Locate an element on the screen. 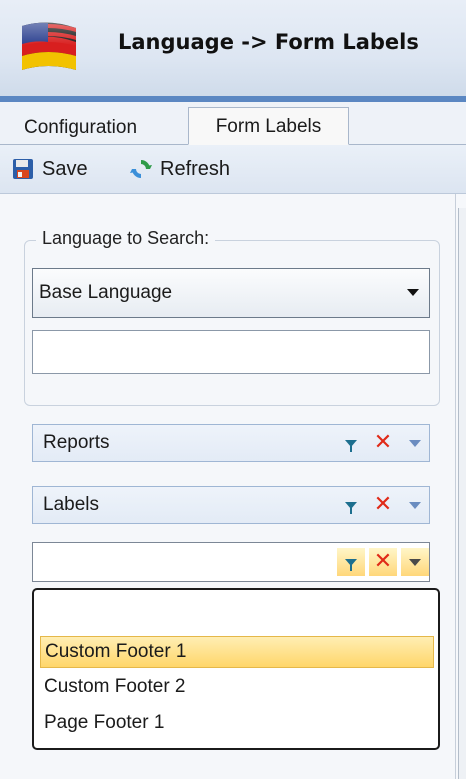  reports-filter-row: Reports ✕ is located at coordinates (231, 443).